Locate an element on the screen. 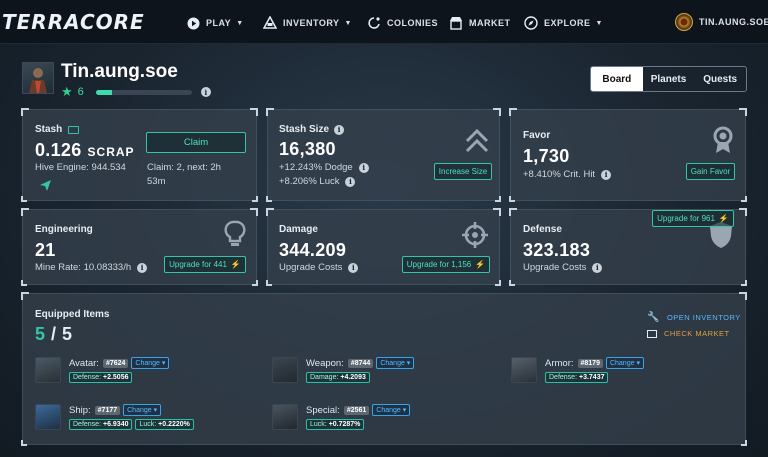  armor-thumb is located at coordinates (524, 370).